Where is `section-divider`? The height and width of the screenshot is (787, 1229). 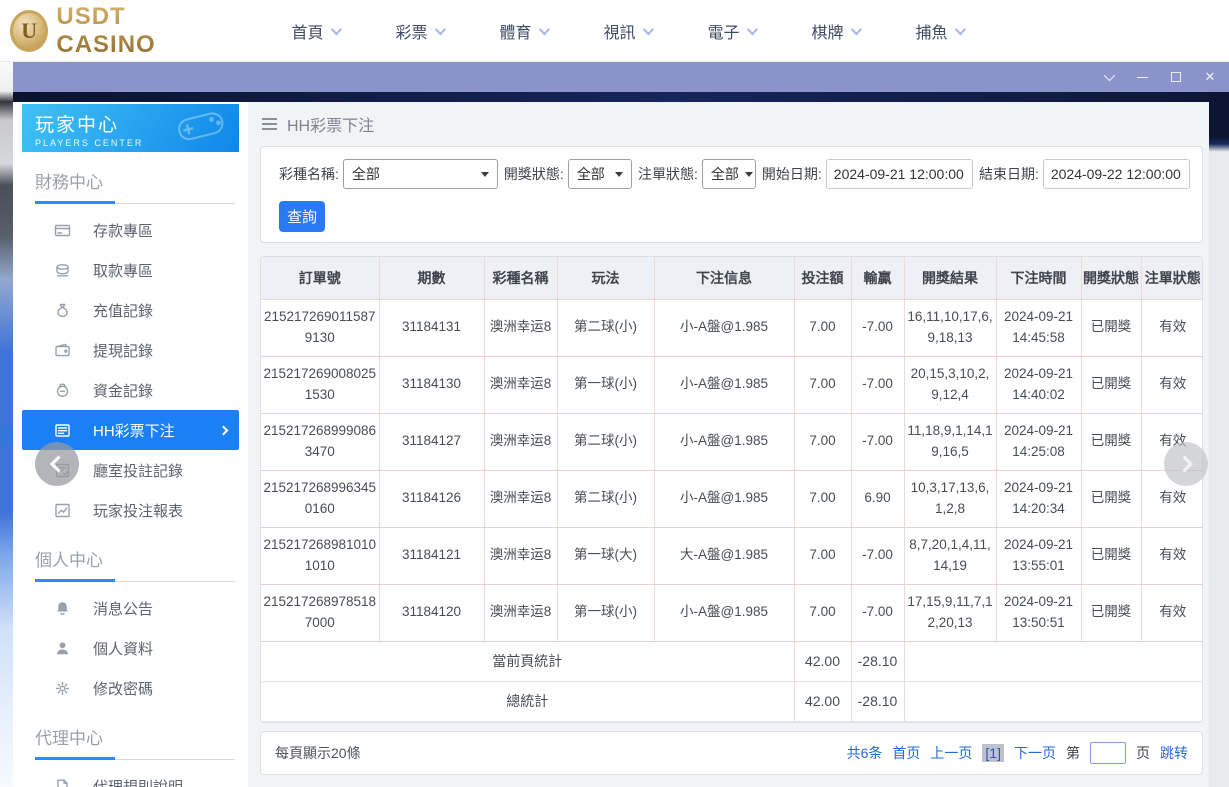
section-divider is located at coordinates (135, 202).